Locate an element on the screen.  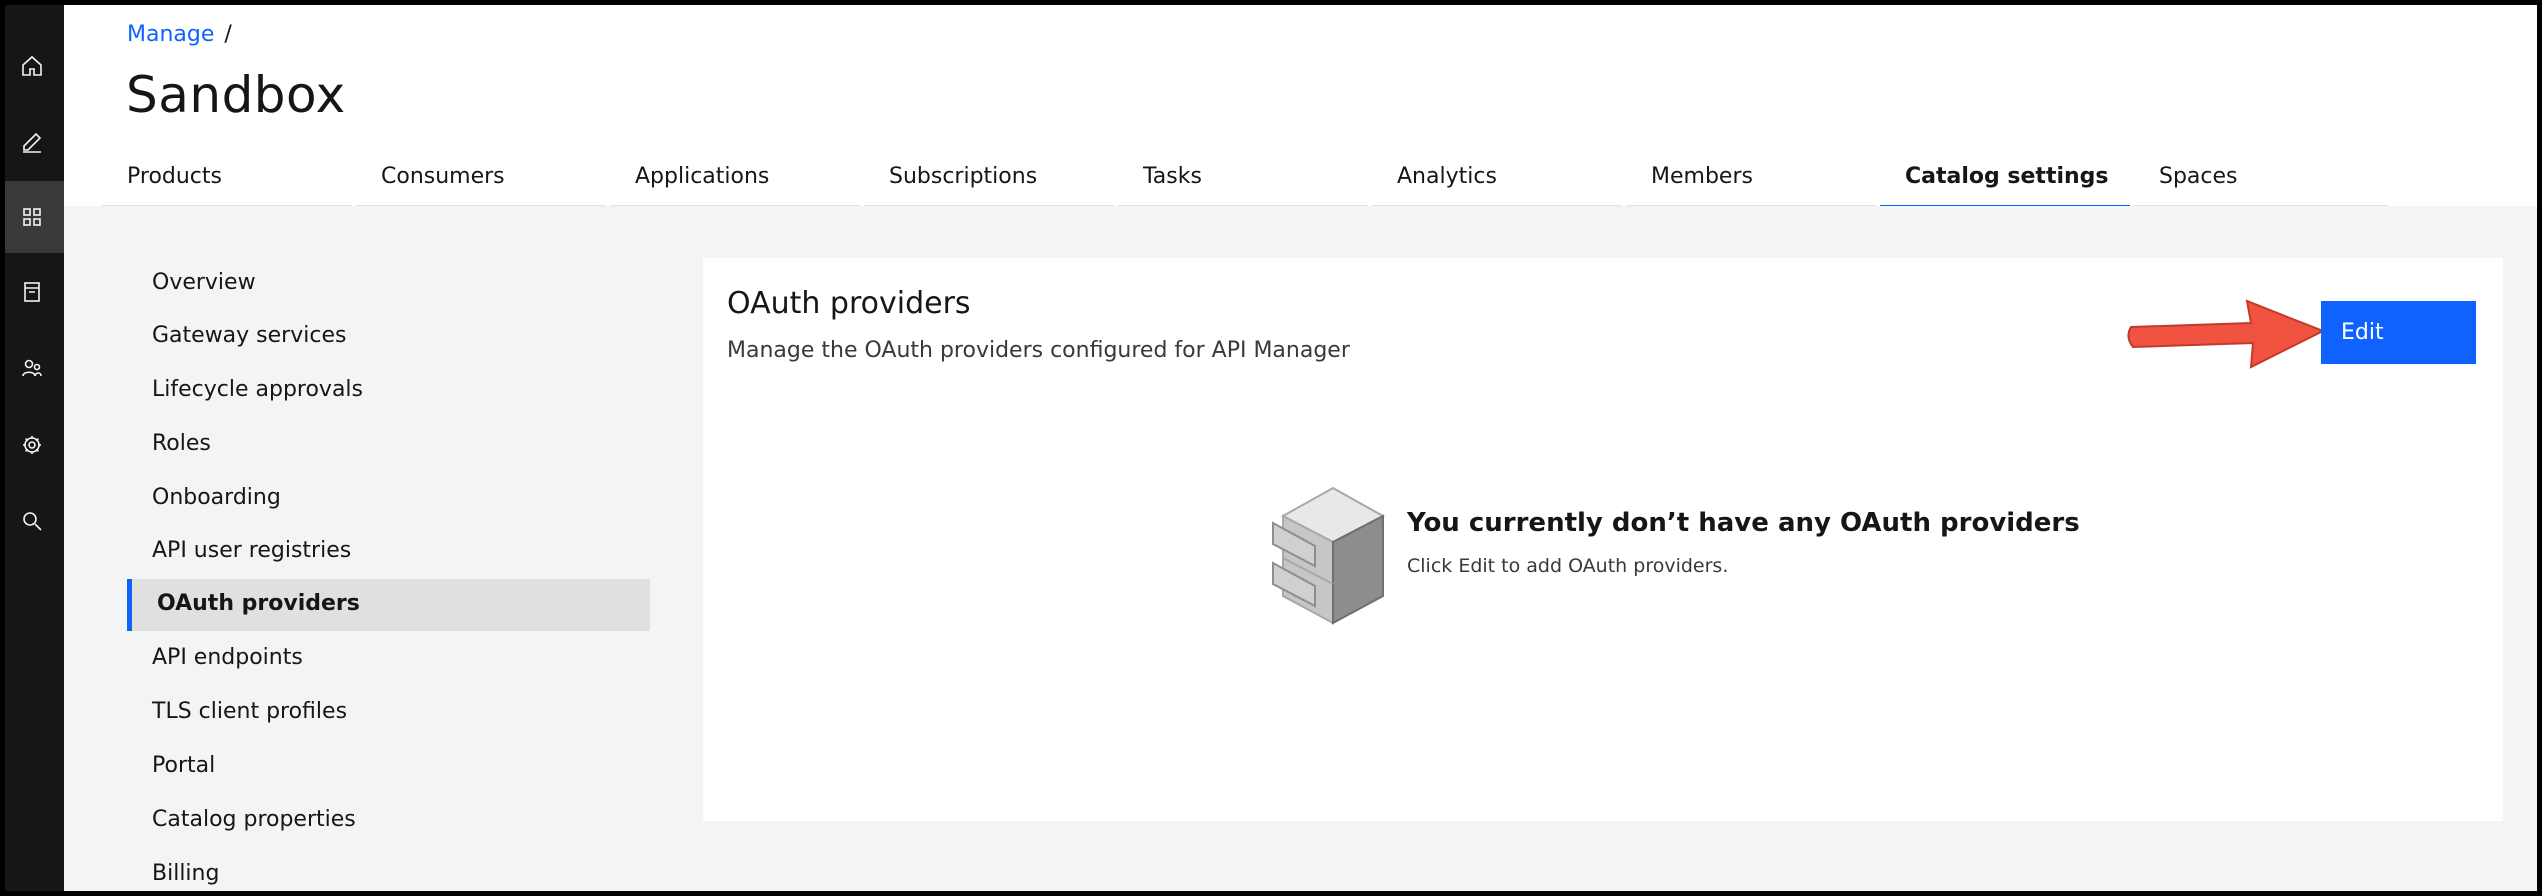
catalog-icon is located at coordinates (32, 292).